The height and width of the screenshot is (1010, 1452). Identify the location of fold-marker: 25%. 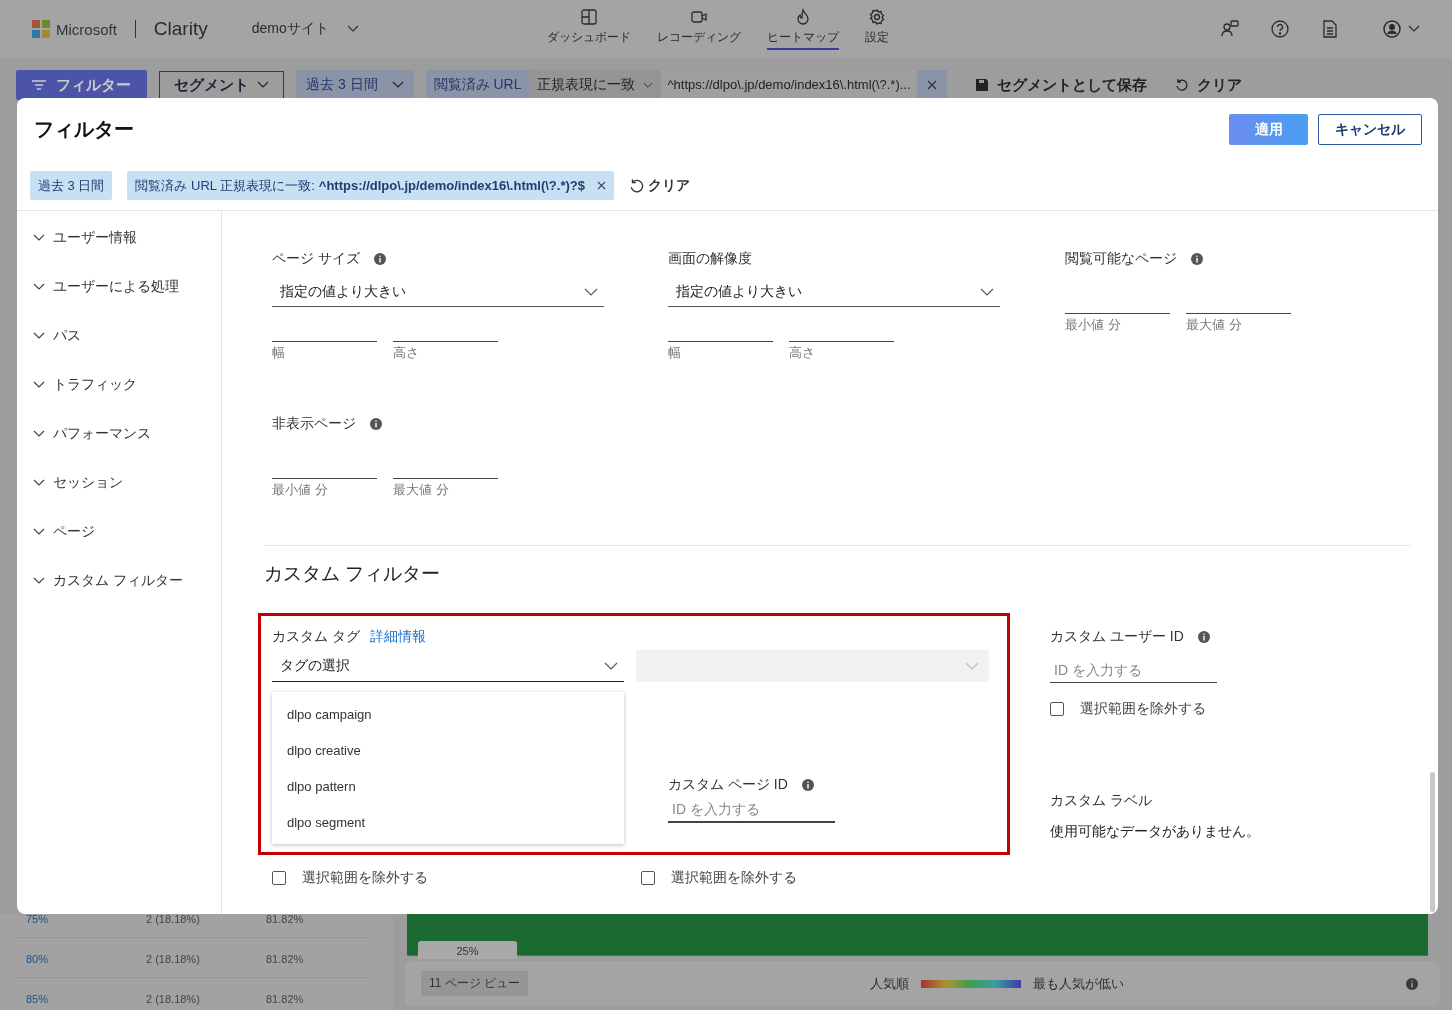
(467, 950).